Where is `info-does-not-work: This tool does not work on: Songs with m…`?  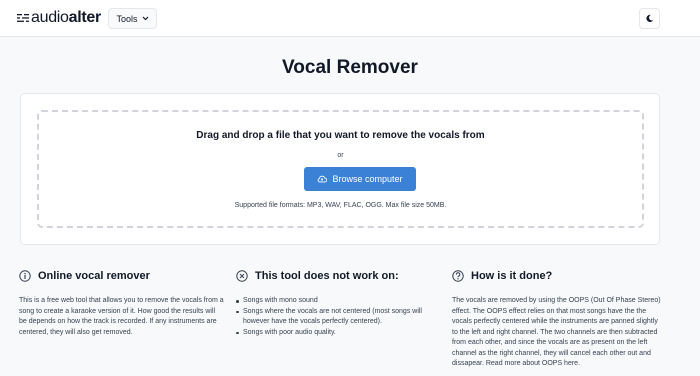
info-does-not-work: This tool does not work on: Songs with m… is located at coordinates (336, 303).